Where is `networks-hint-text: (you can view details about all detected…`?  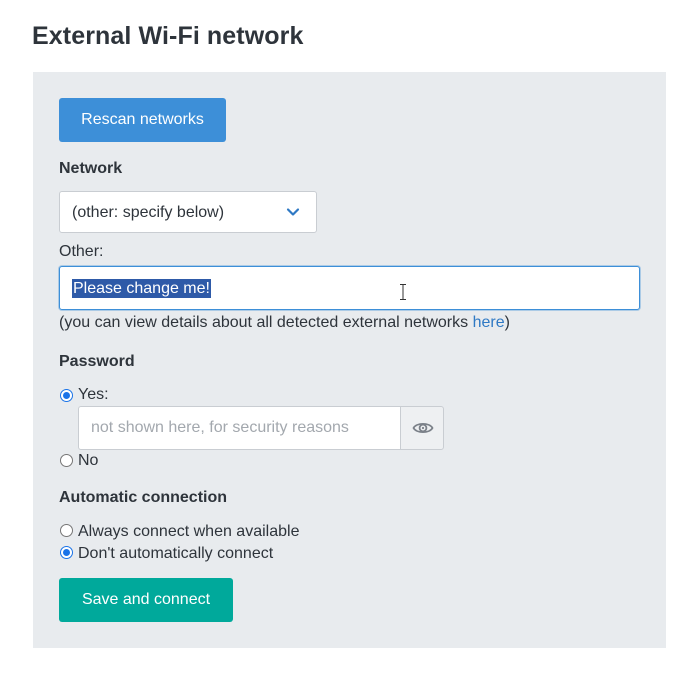 networks-hint-text: (you can view details about all detected… is located at coordinates (266, 322).